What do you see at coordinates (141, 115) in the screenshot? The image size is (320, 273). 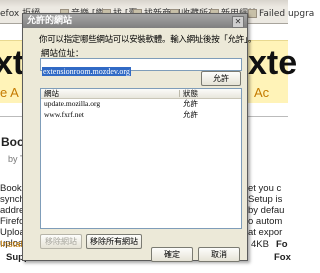 I see `list-item: www.fxrf.net 允許` at bounding box center [141, 115].